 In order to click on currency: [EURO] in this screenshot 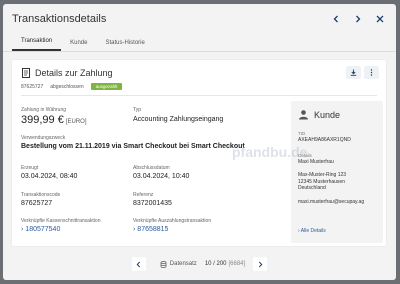, I will do `click(76, 122)`.